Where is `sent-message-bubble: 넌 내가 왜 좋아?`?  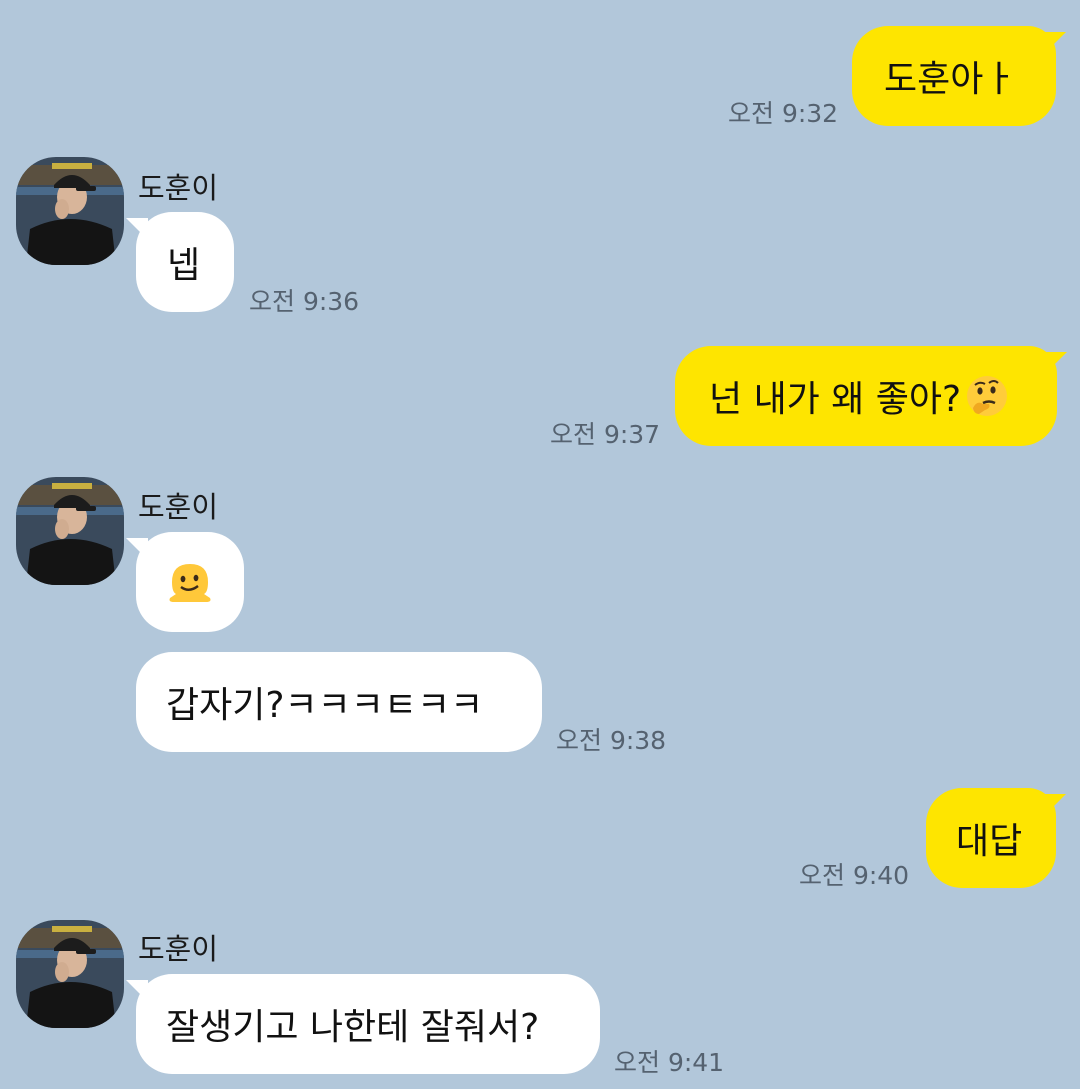 sent-message-bubble: 넌 내가 왜 좋아? is located at coordinates (871, 396).